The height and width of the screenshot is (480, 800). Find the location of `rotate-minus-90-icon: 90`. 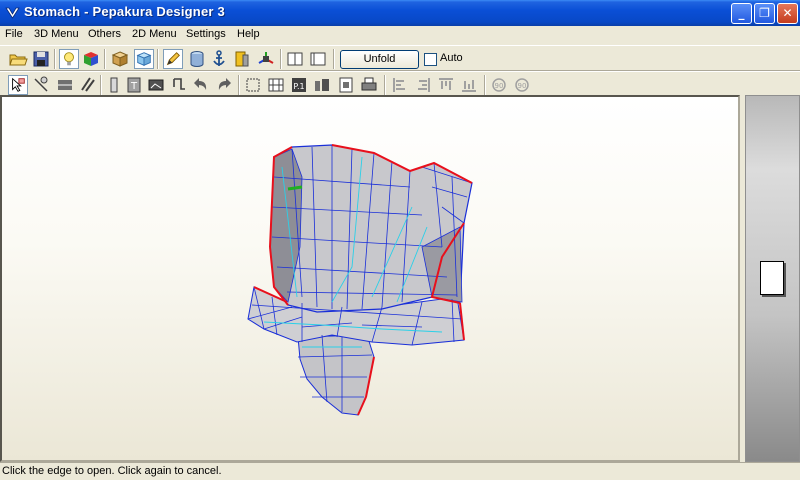

rotate-minus-90-icon: 90 is located at coordinates (522, 85).